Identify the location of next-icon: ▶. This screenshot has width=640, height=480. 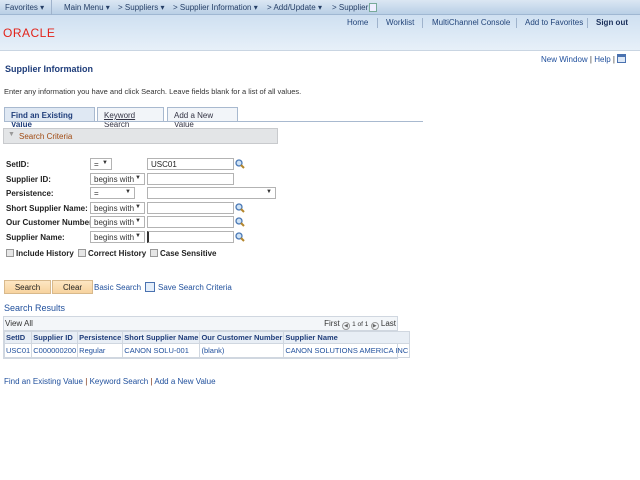
(374, 326).